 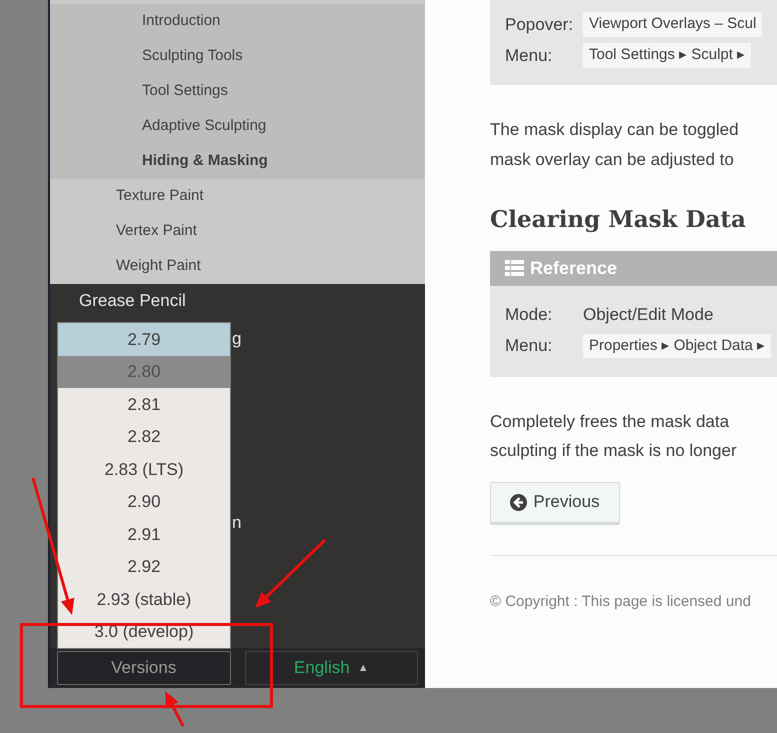 I want to click on list-icon, so click(x=514, y=268).